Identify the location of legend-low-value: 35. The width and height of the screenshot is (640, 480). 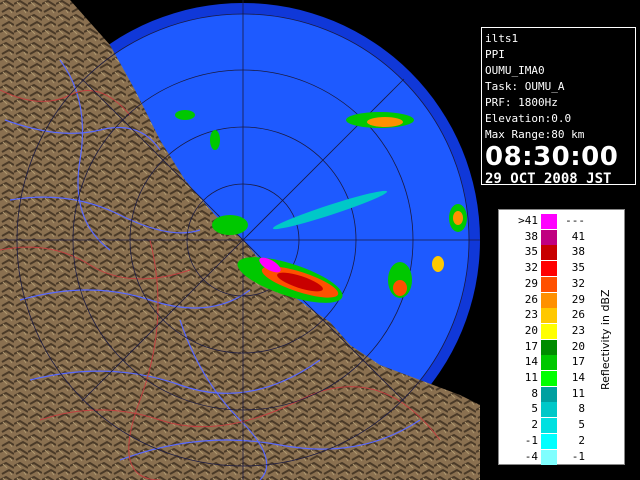
(531, 252).